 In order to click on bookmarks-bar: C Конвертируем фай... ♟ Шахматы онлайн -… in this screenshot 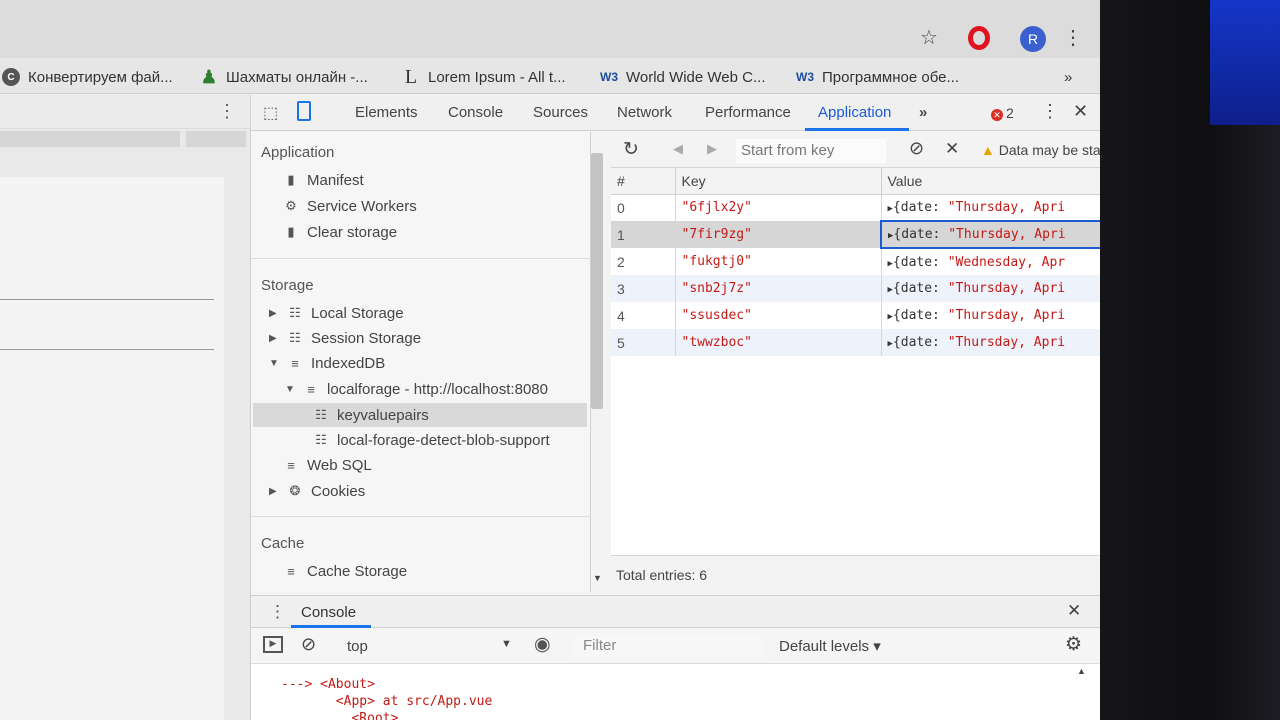, I will do `click(550, 76)`.